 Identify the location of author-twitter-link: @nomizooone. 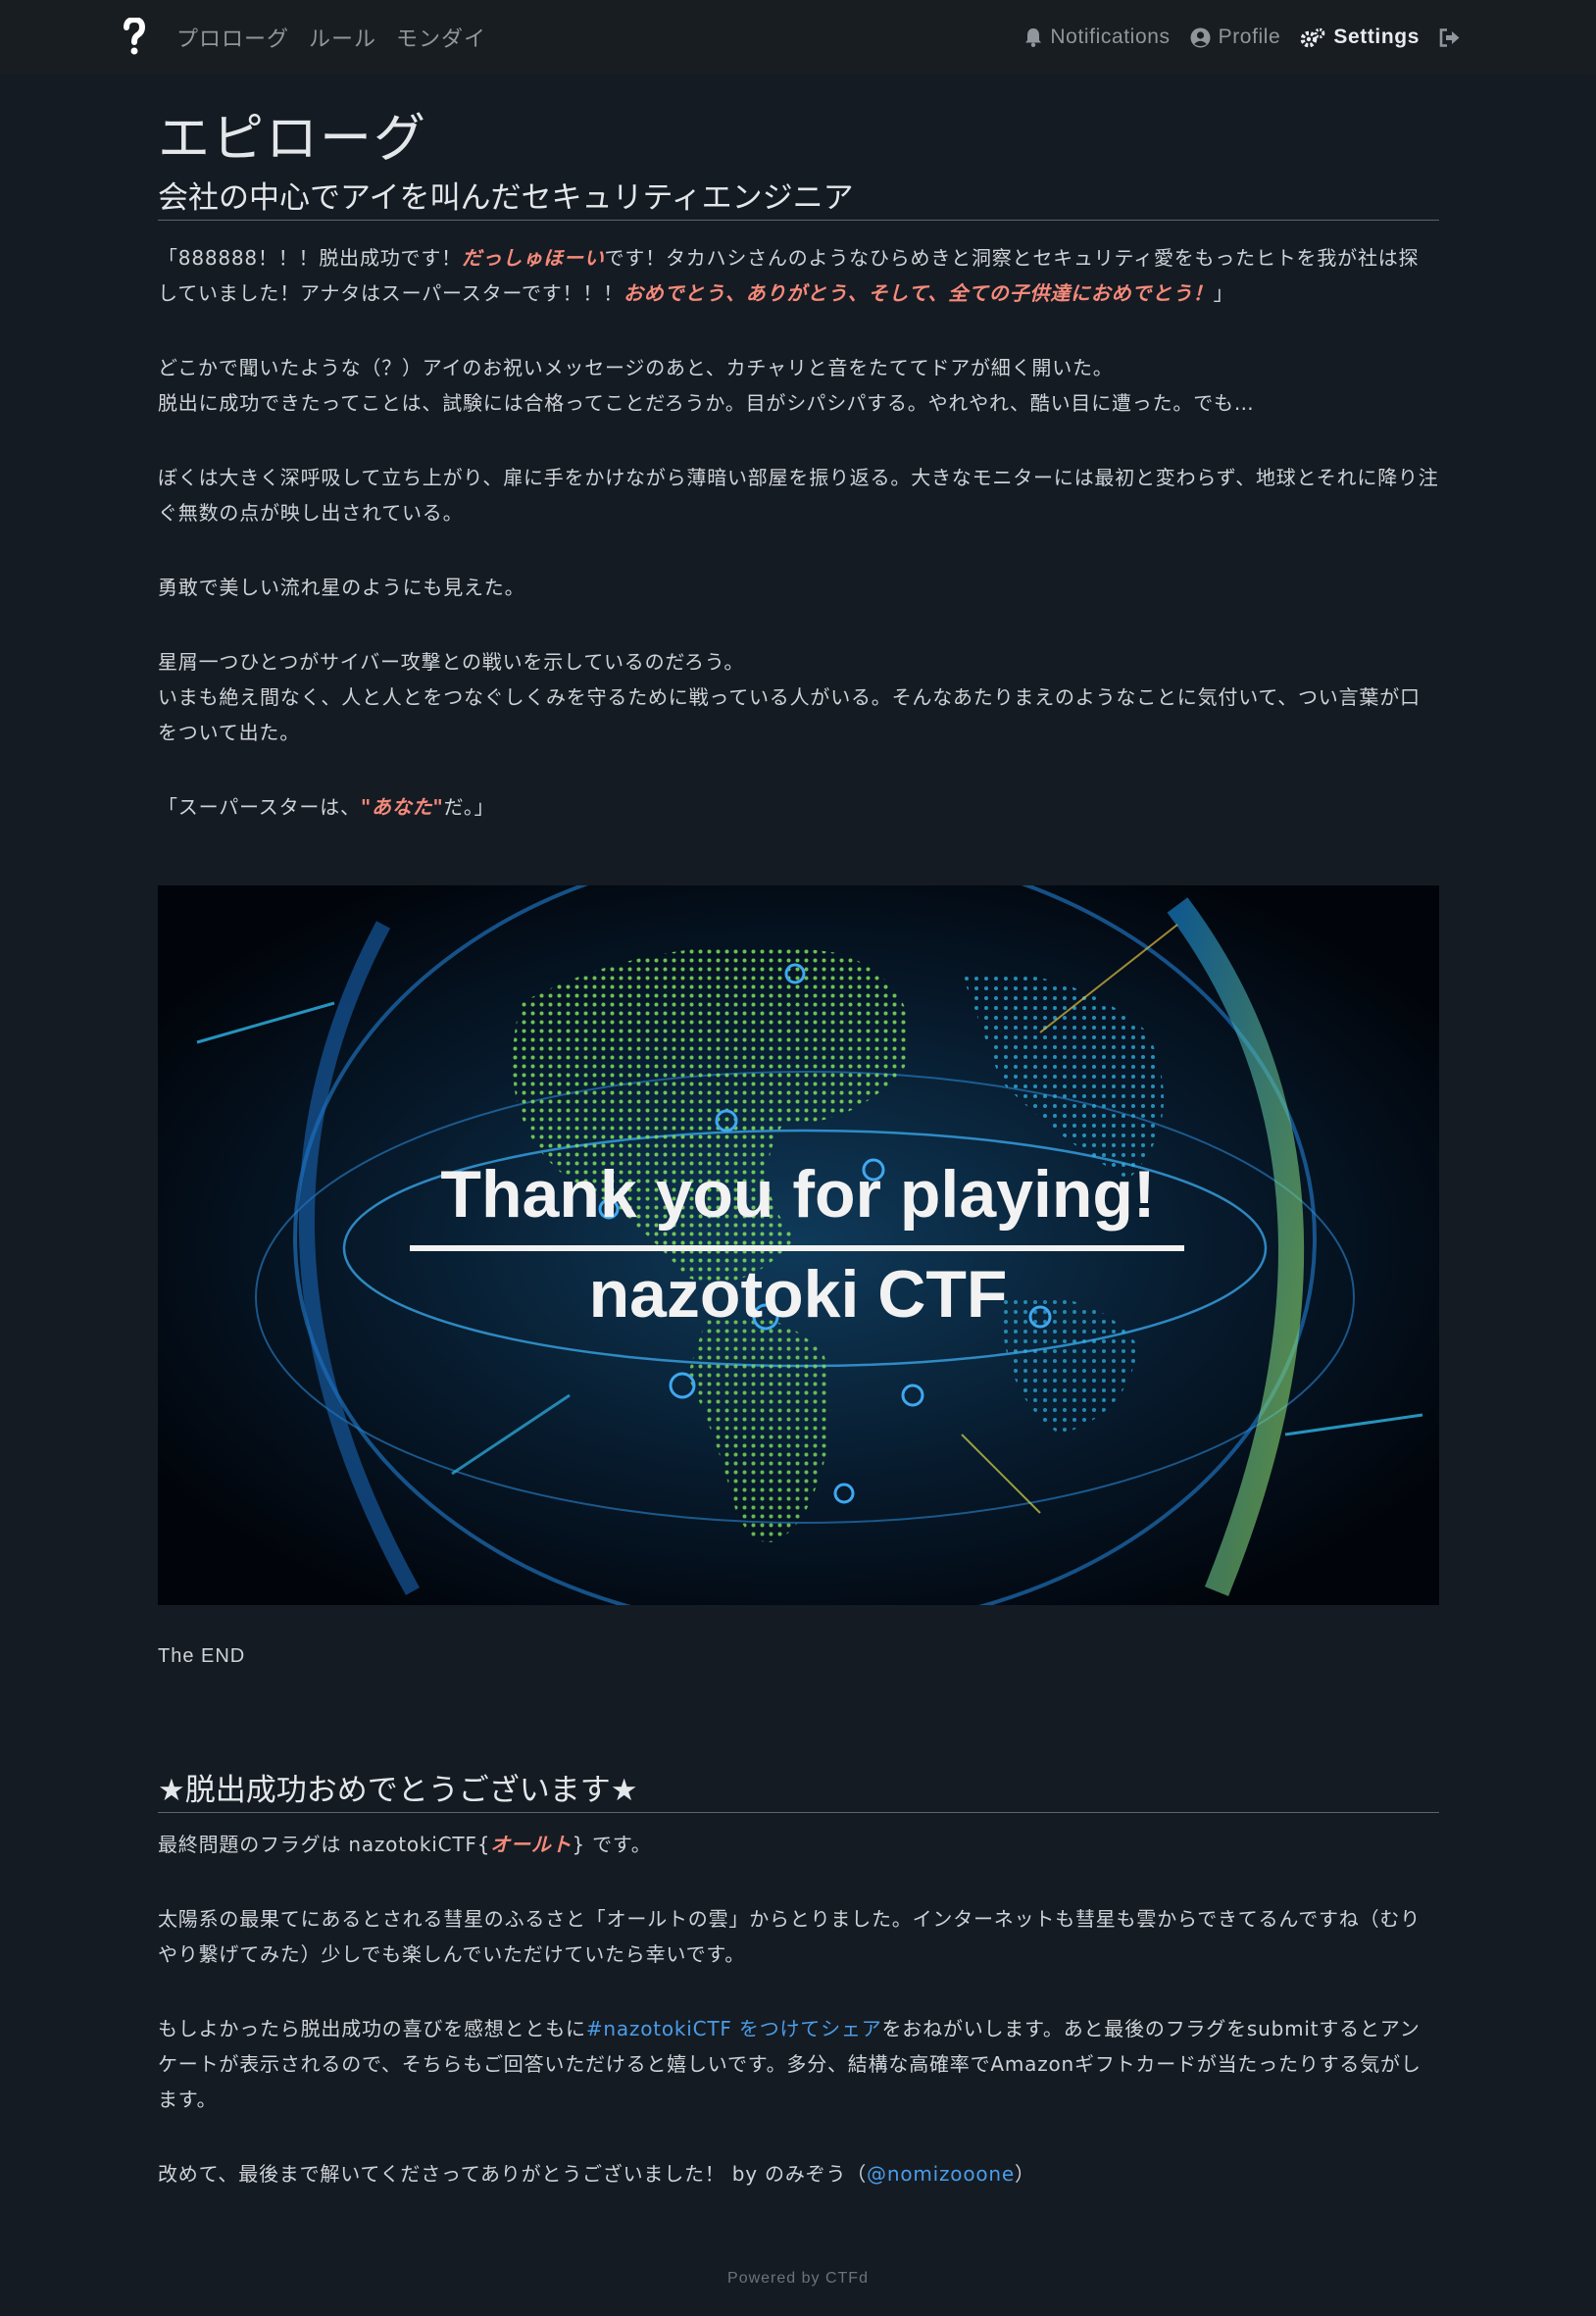
(941, 2174).